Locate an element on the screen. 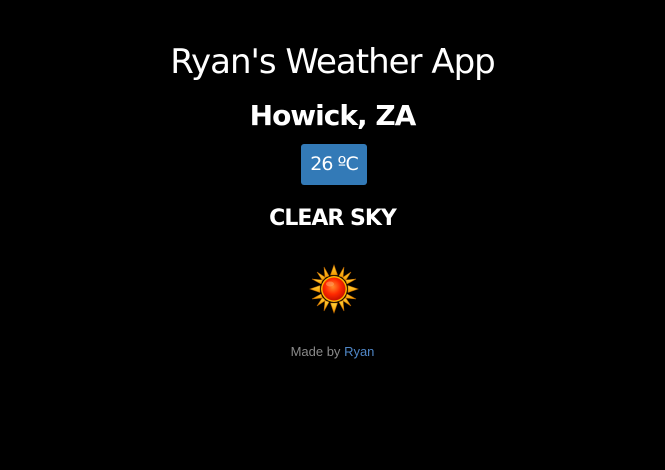 The height and width of the screenshot is (470, 665). author-link: Ryan is located at coordinates (359, 351).